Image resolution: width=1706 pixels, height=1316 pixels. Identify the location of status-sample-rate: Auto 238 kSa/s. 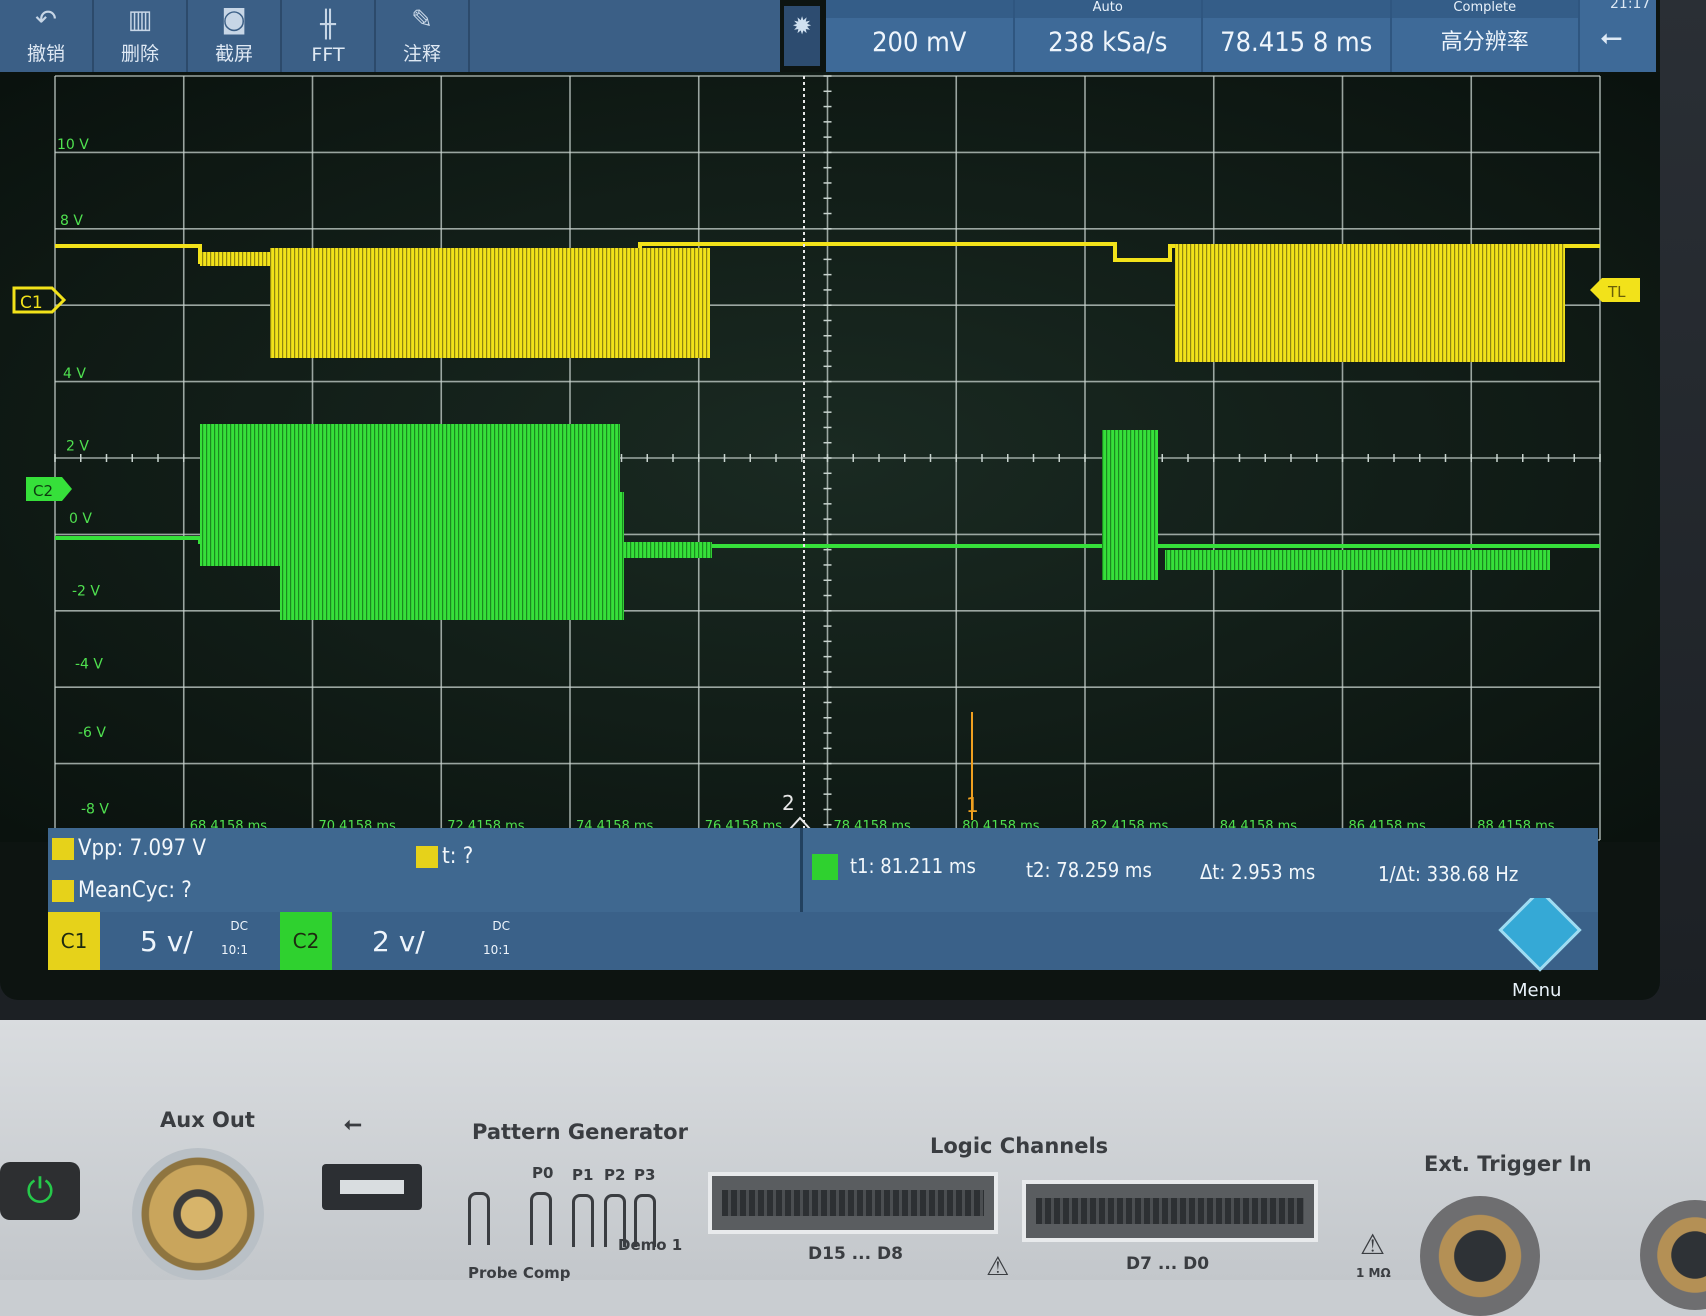
(1108, 36).